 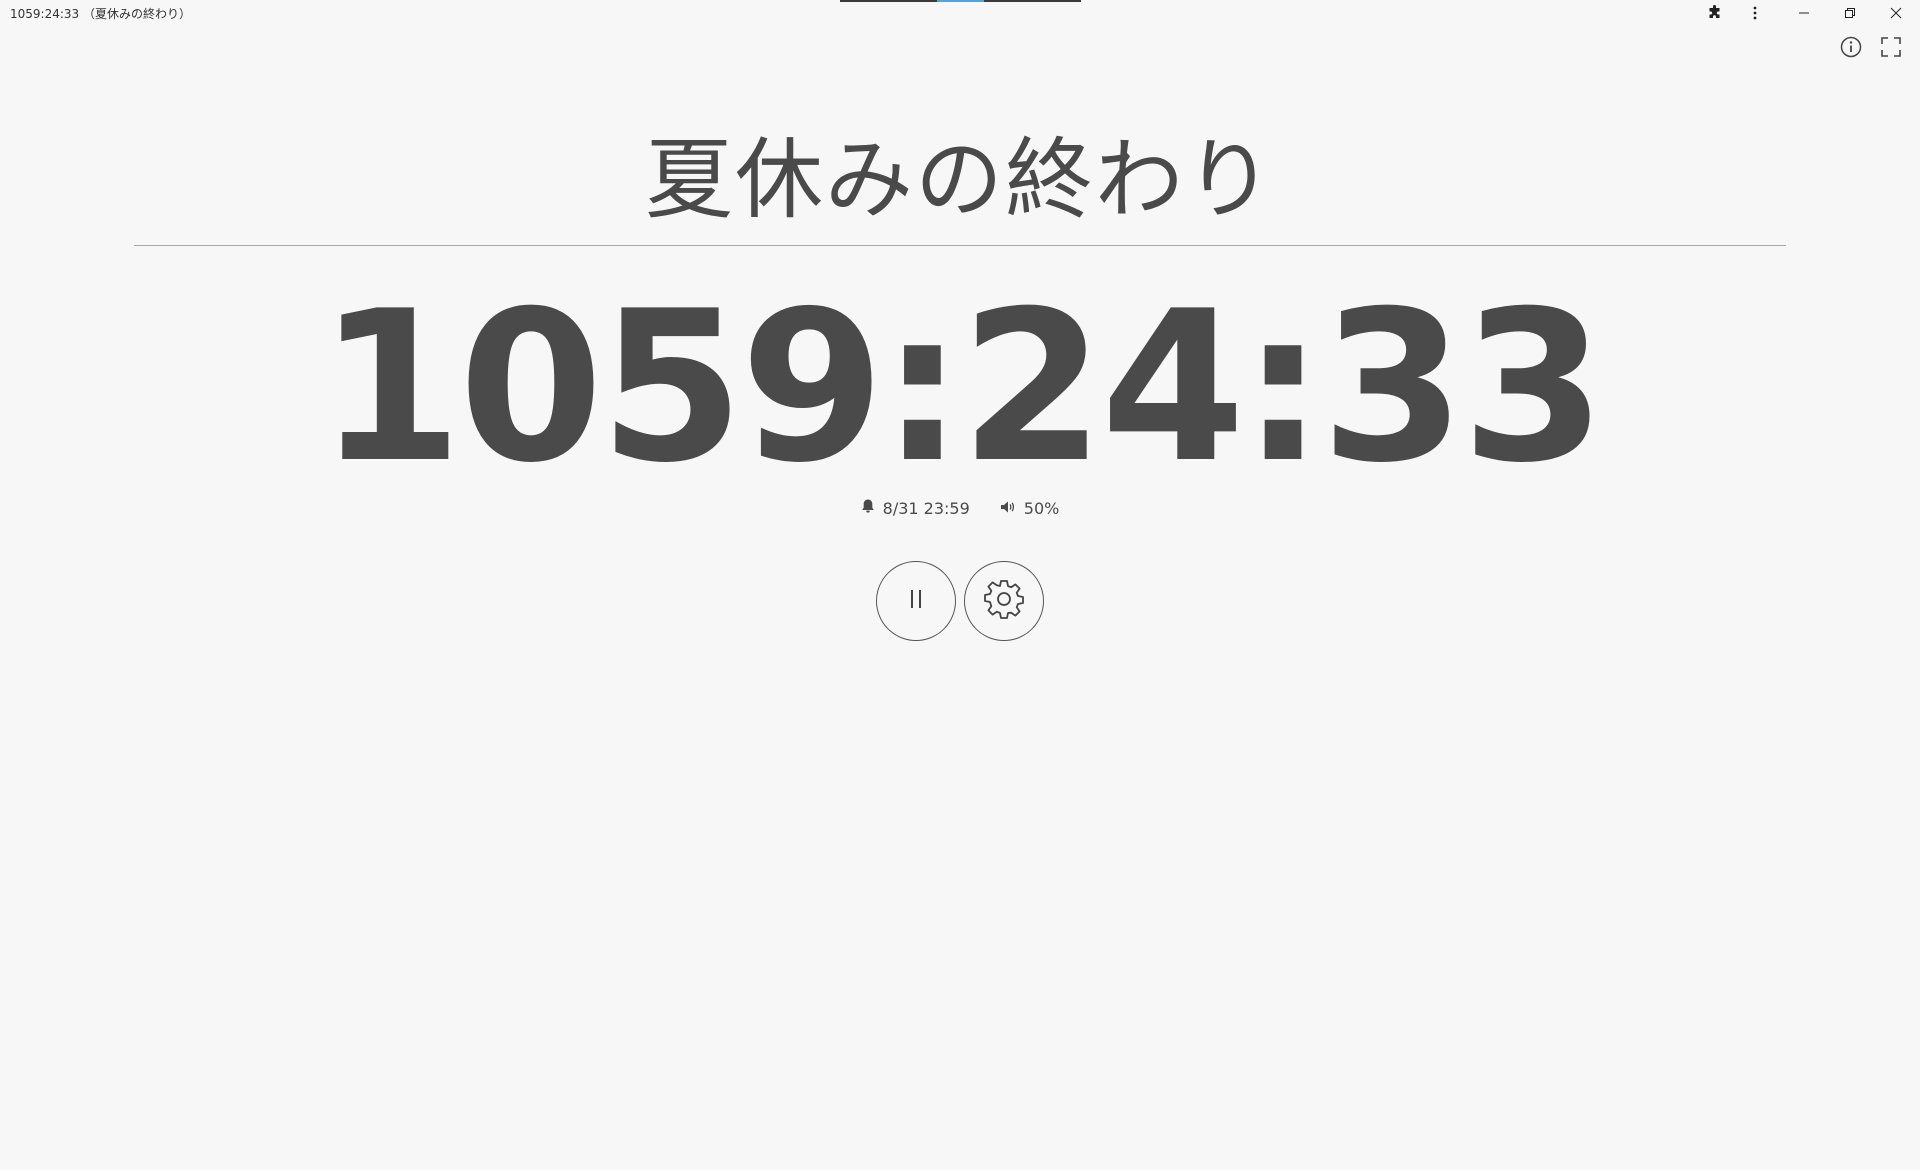 I want to click on extensions-button, so click(x=1715, y=13).